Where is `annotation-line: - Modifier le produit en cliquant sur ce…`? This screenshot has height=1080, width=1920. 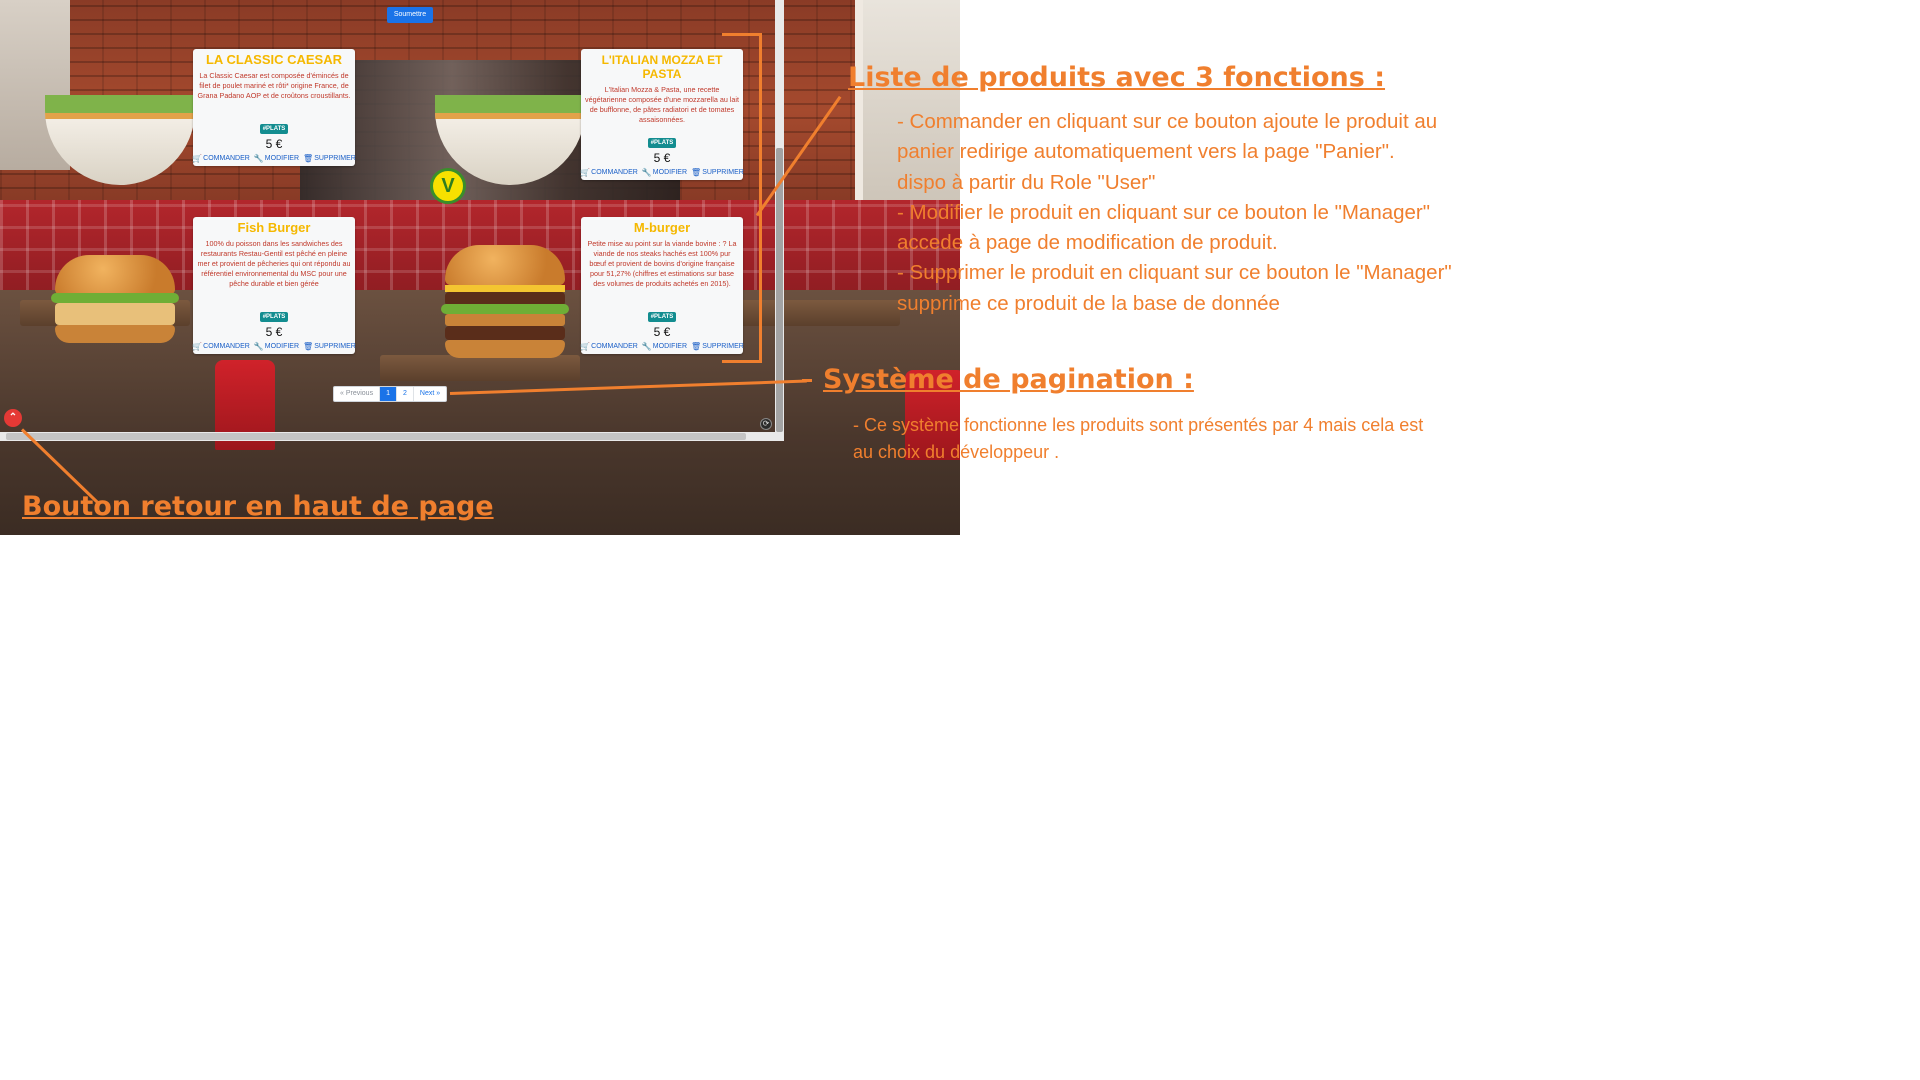 annotation-line: - Modifier le produit en cliquant sur ce… is located at coordinates (1164, 212).